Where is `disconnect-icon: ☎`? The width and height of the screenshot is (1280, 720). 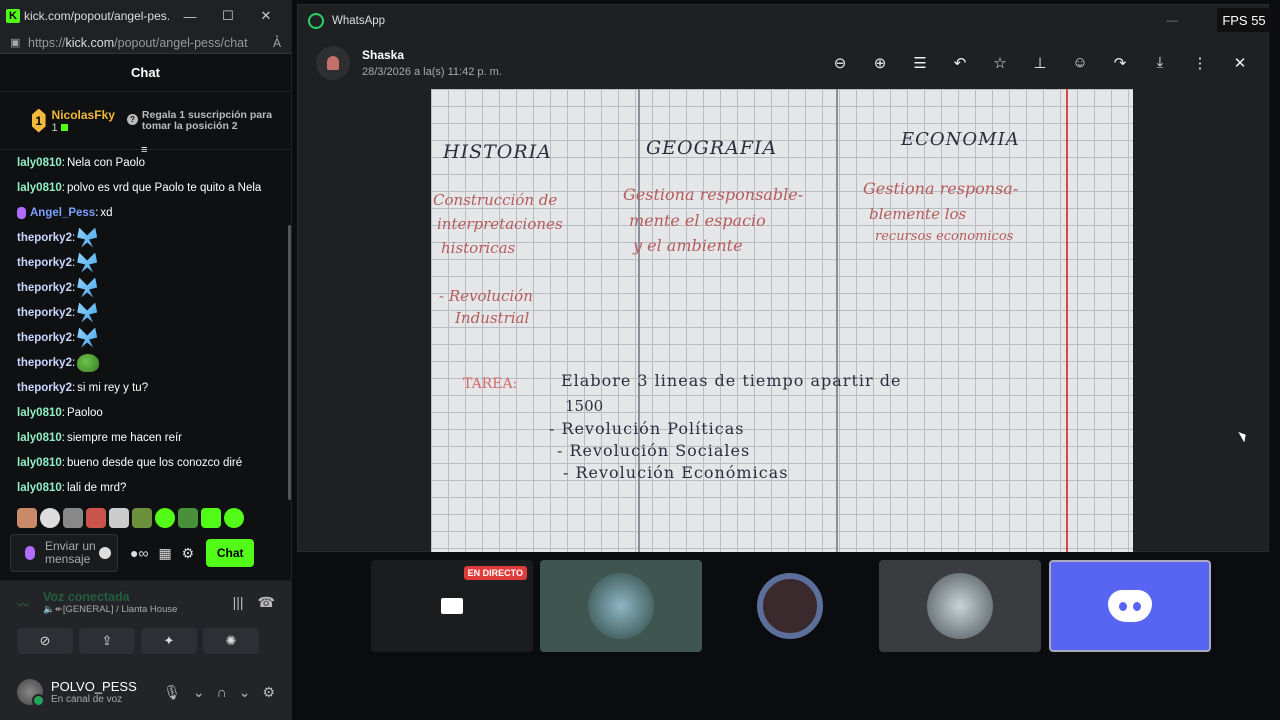 disconnect-icon: ☎ is located at coordinates (266, 602).